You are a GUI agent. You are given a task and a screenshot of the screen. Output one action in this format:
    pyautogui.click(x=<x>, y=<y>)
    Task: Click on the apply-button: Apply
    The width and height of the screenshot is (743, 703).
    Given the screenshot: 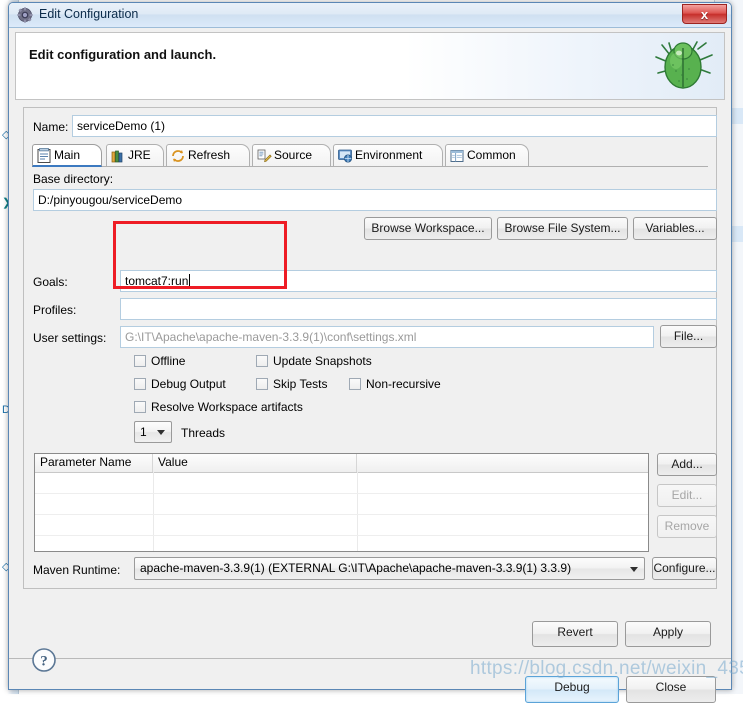 What is the action you would take?
    pyautogui.click(x=668, y=634)
    